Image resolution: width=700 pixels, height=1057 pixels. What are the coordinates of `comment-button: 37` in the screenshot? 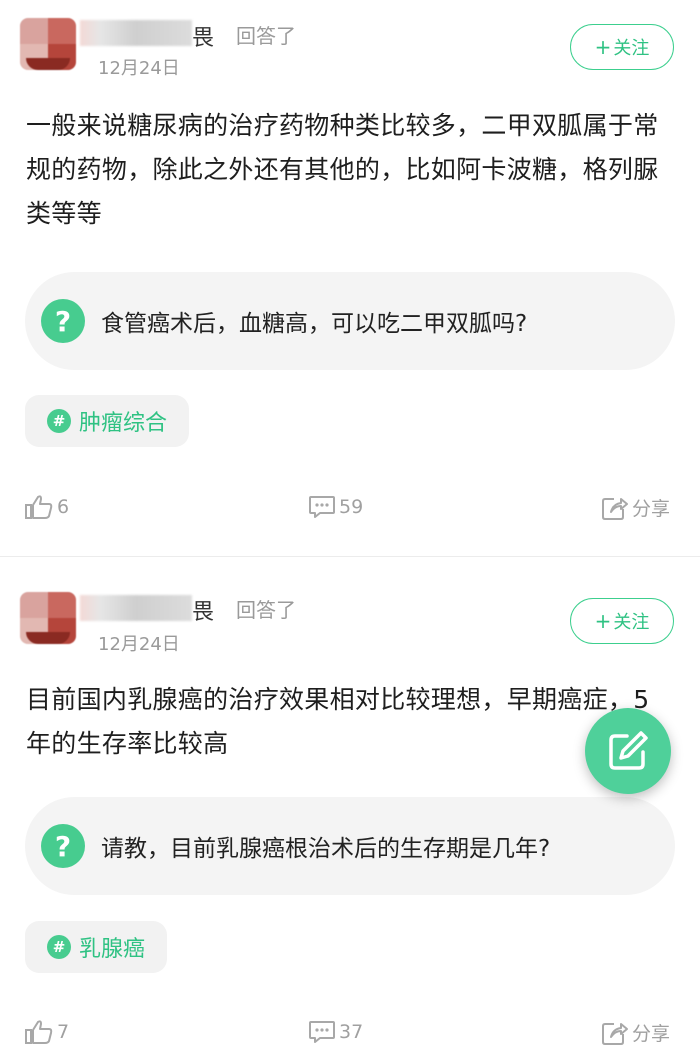 It's located at (335, 1032).